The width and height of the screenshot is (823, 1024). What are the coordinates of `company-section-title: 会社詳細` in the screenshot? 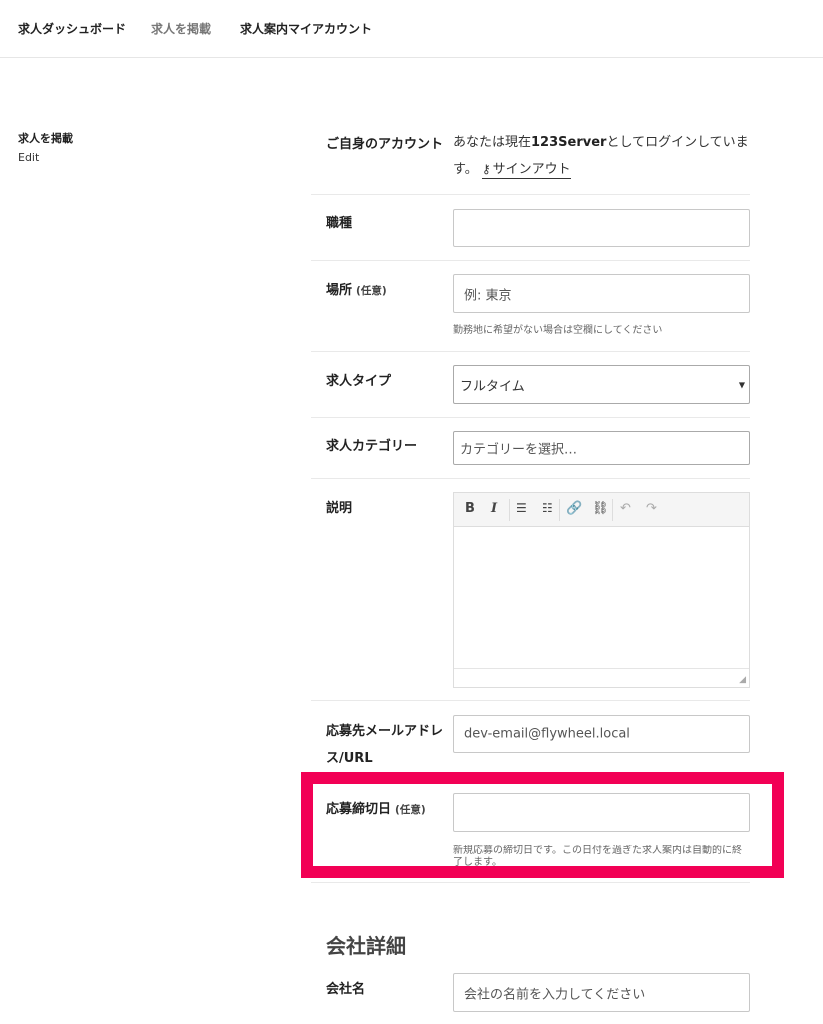 It's located at (366, 946).